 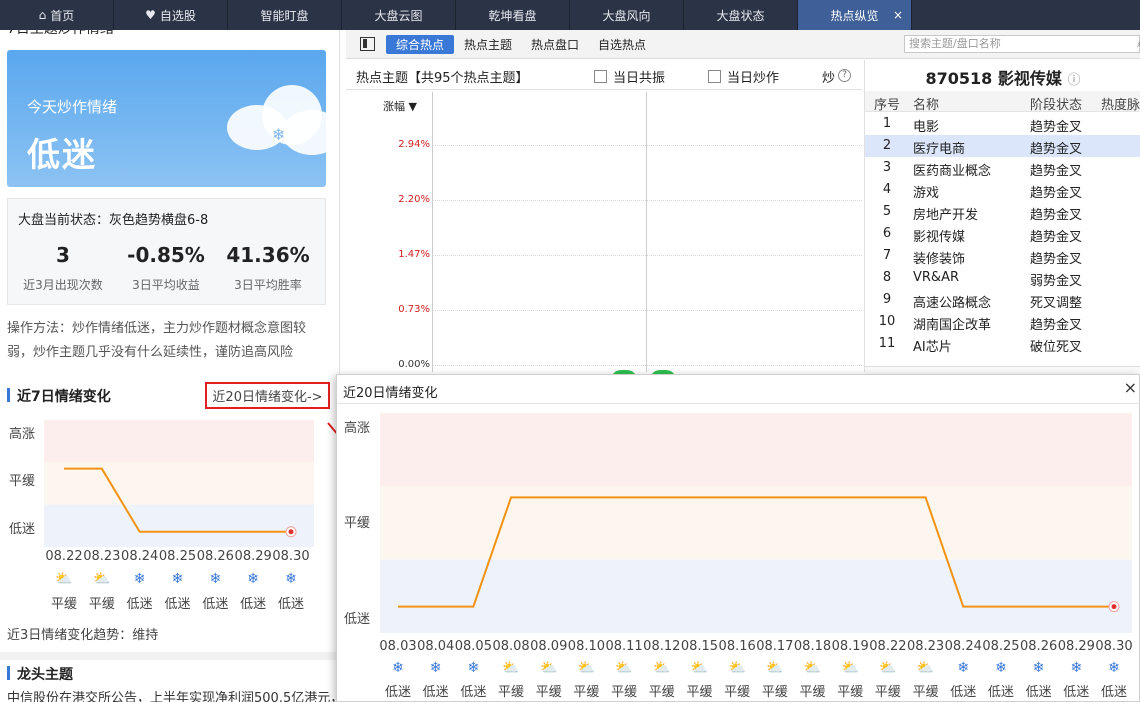 I want to click on sub-tab-bar: 综合热点 热点主题 热点盘口 自选热点 搜索主题/盘口名称 ⌕, so click(x=743, y=44).